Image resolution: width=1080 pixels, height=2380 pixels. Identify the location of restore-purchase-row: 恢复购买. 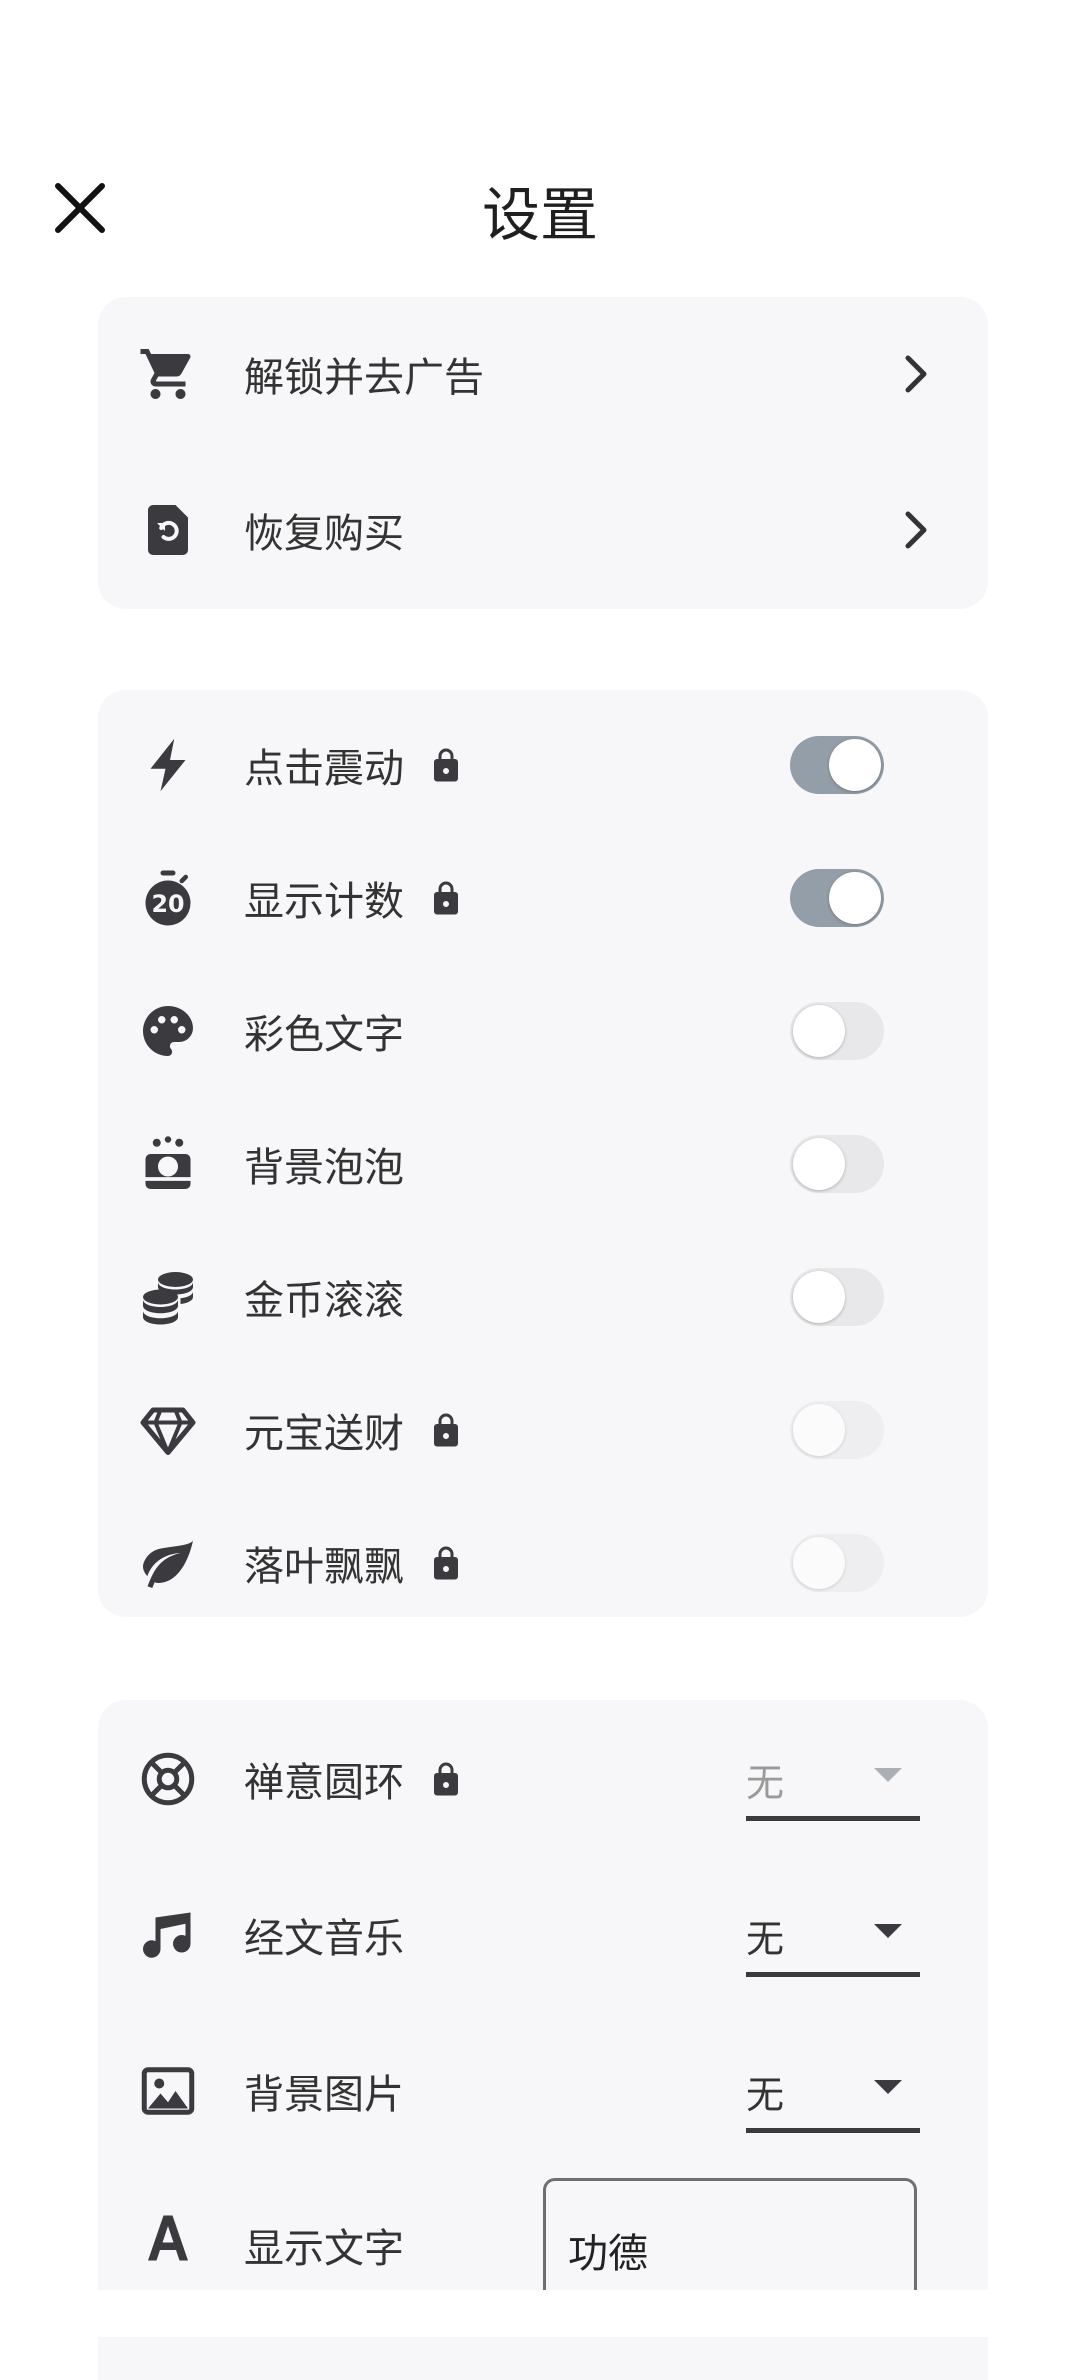
(543, 530).